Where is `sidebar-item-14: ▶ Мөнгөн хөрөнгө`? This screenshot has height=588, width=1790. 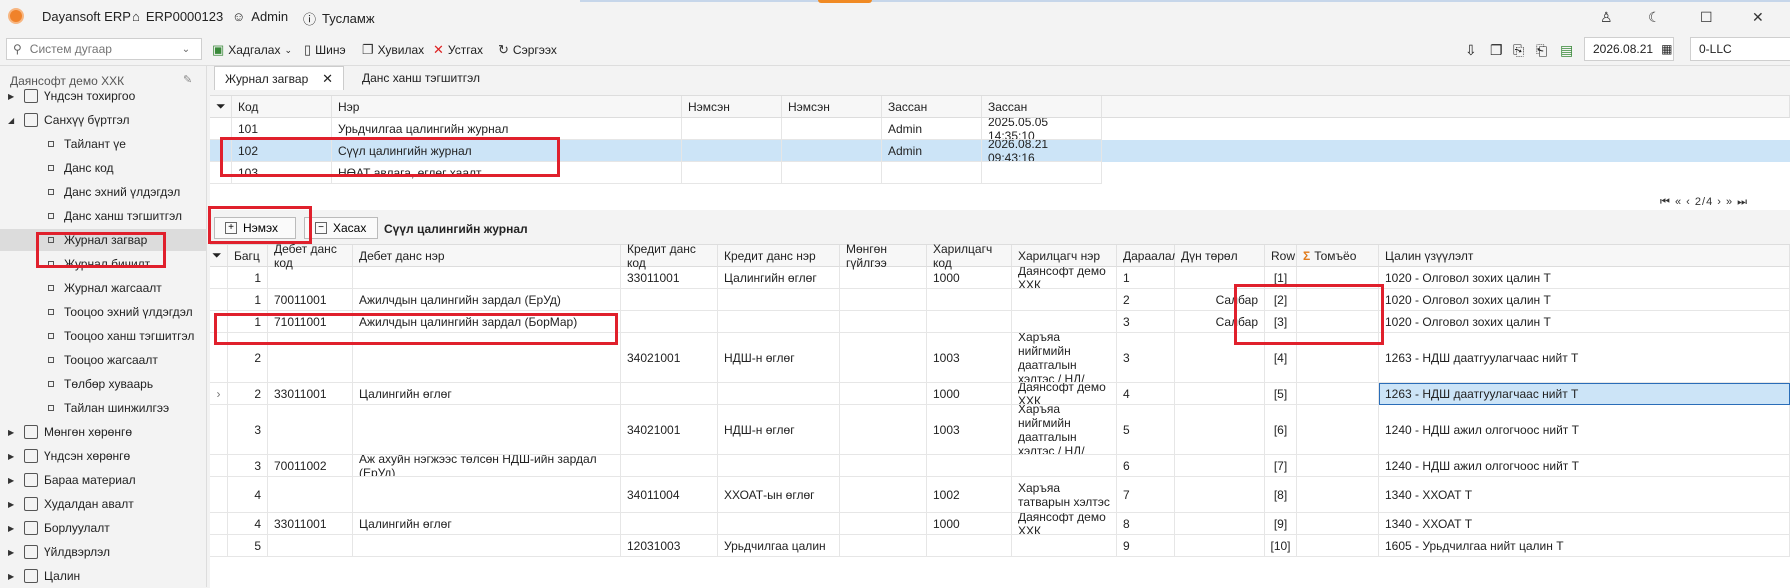
sidebar-item-14: ▶ Мөнгөн хөрөнгө is located at coordinates (103, 432).